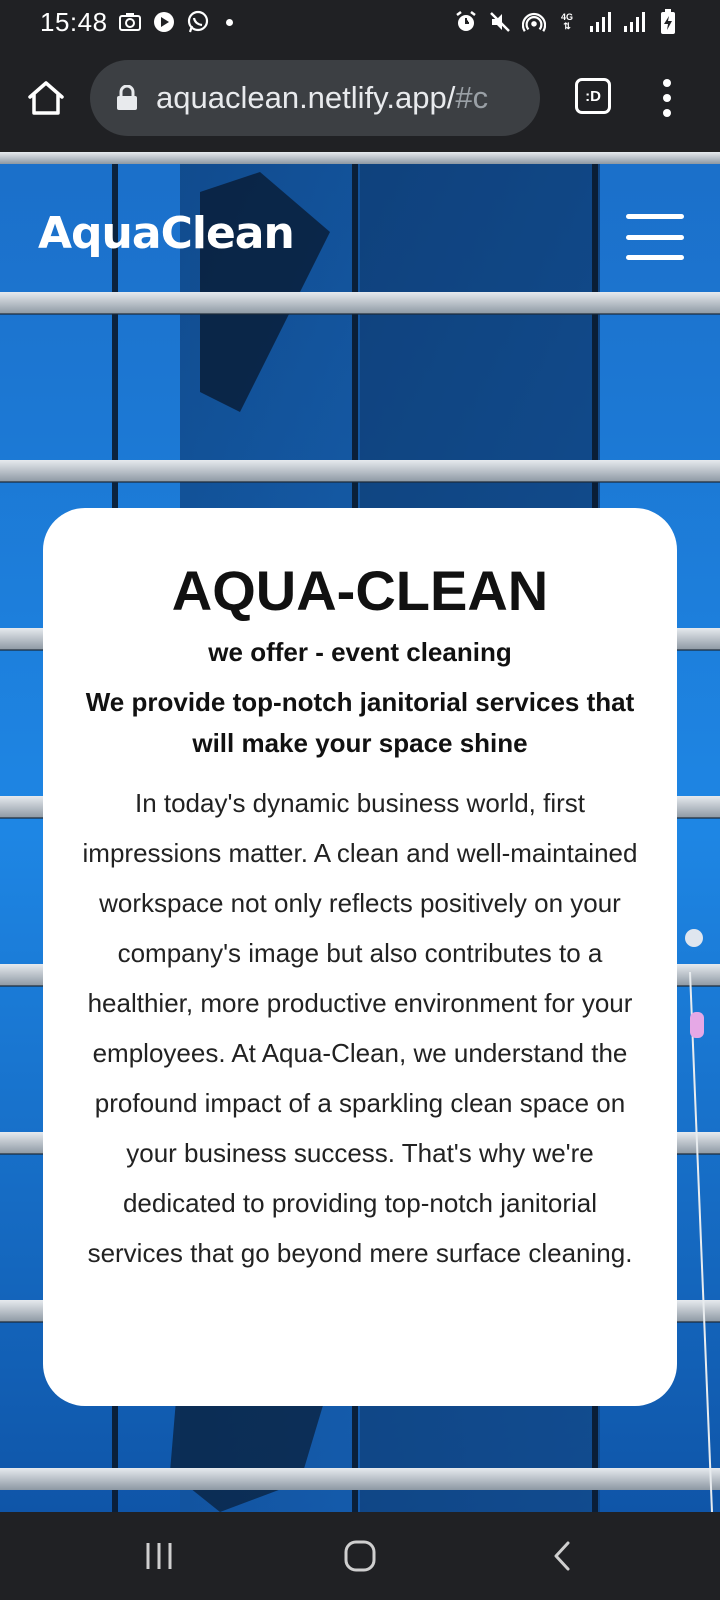 The image size is (720, 1600). Describe the element at coordinates (500, 22) in the screenshot. I see `mute-icon` at that location.